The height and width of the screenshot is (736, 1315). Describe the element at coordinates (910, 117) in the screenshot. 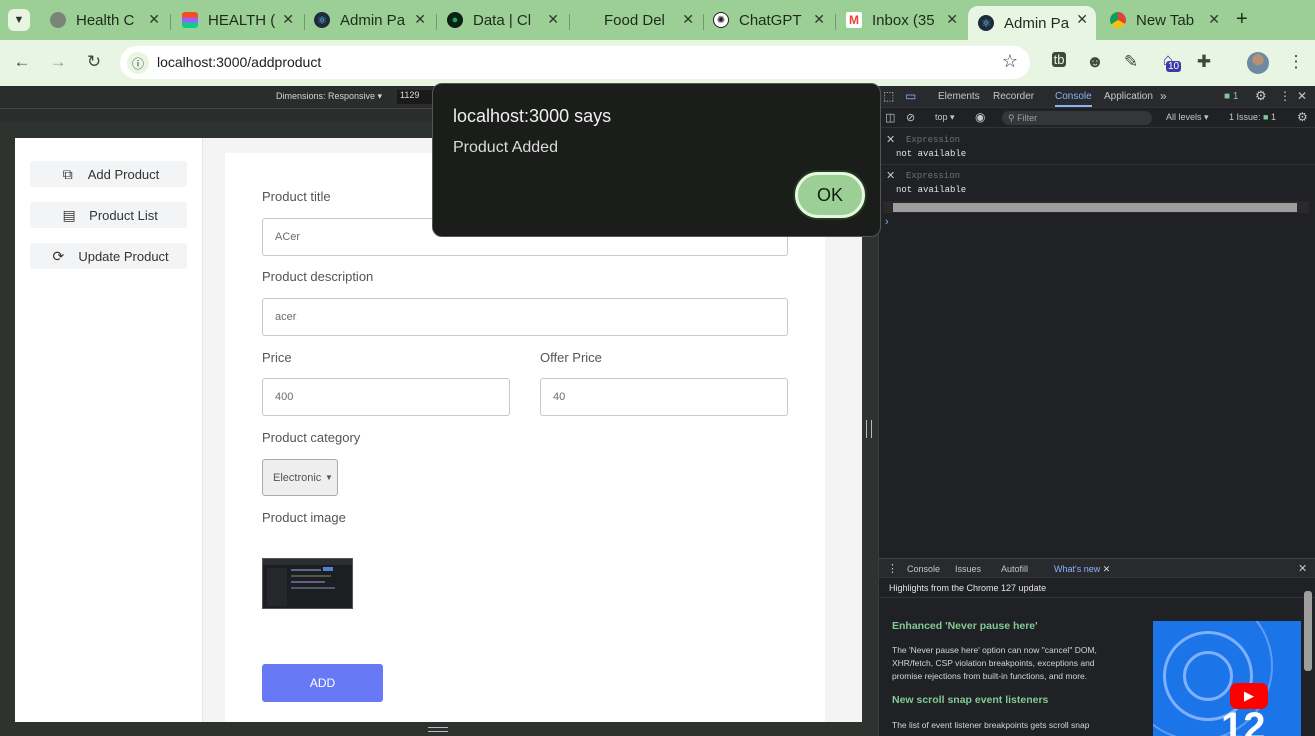

I see `clear-console-icon: ⊘` at that location.